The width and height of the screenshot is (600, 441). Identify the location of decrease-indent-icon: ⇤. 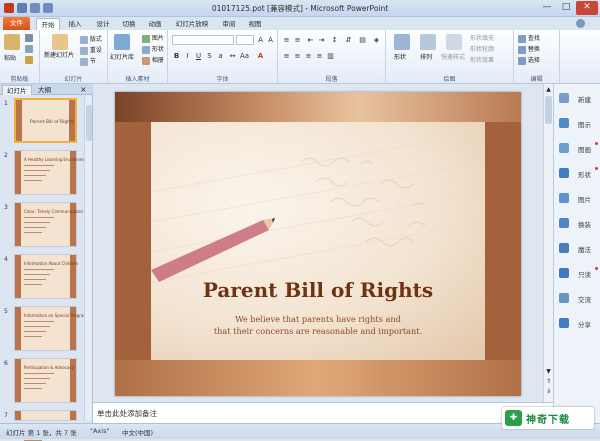
(310, 40).